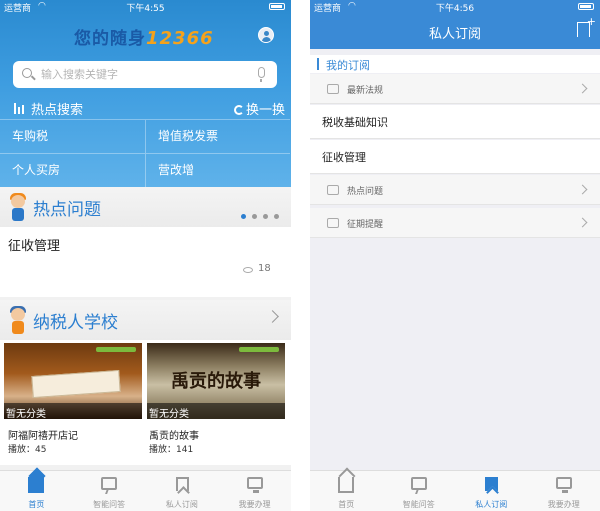 The width and height of the screenshot is (600, 511). I want to click on hot-issue-text: 征收管理, so click(34, 246).